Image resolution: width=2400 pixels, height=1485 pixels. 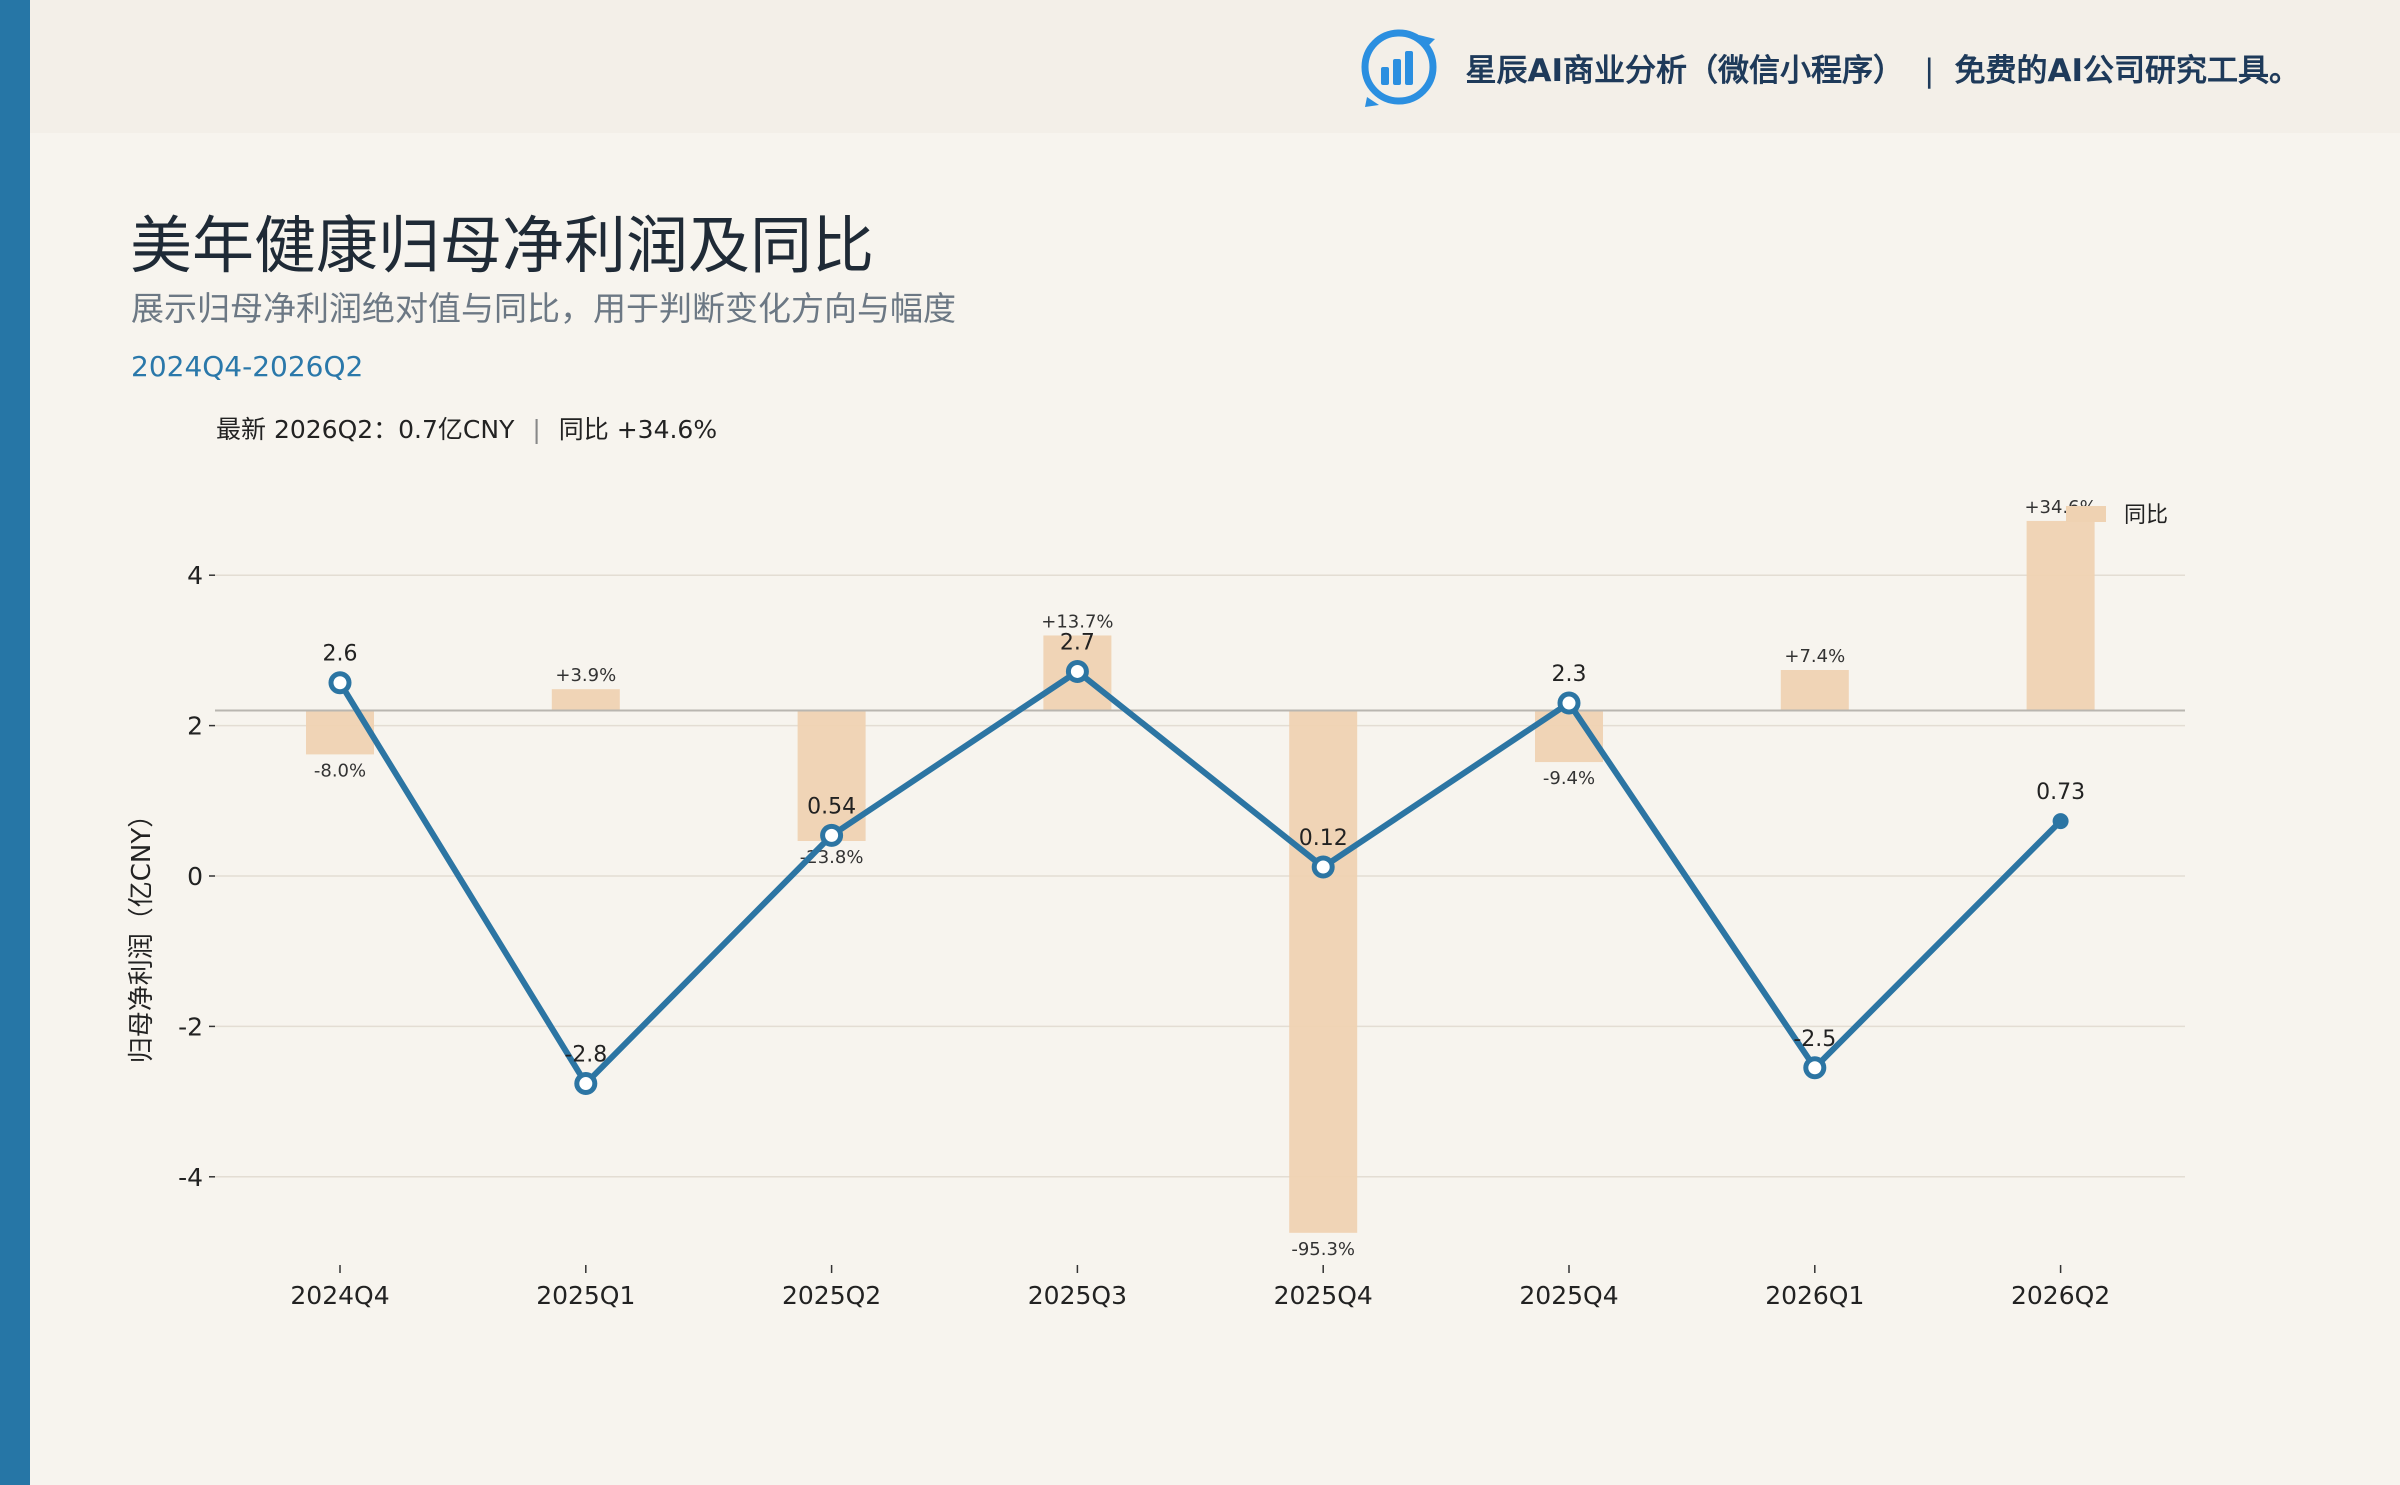 What do you see at coordinates (831, 1295) in the screenshot?
I see `x-tick-label: 2025Q2` at bounding box center [831, 1295].